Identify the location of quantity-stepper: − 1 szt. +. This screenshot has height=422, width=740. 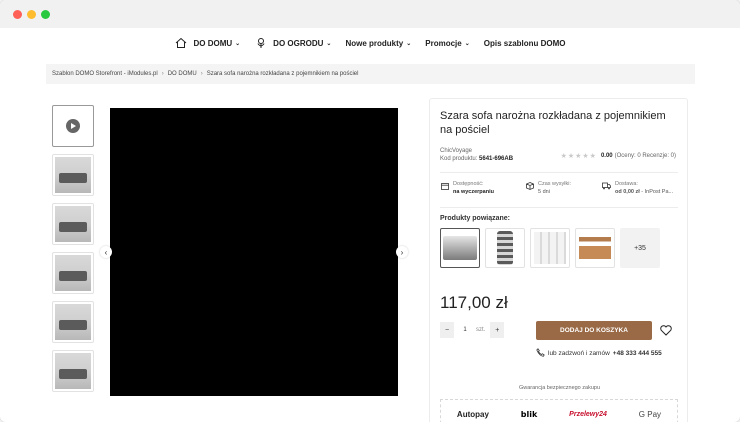
(472, 330).